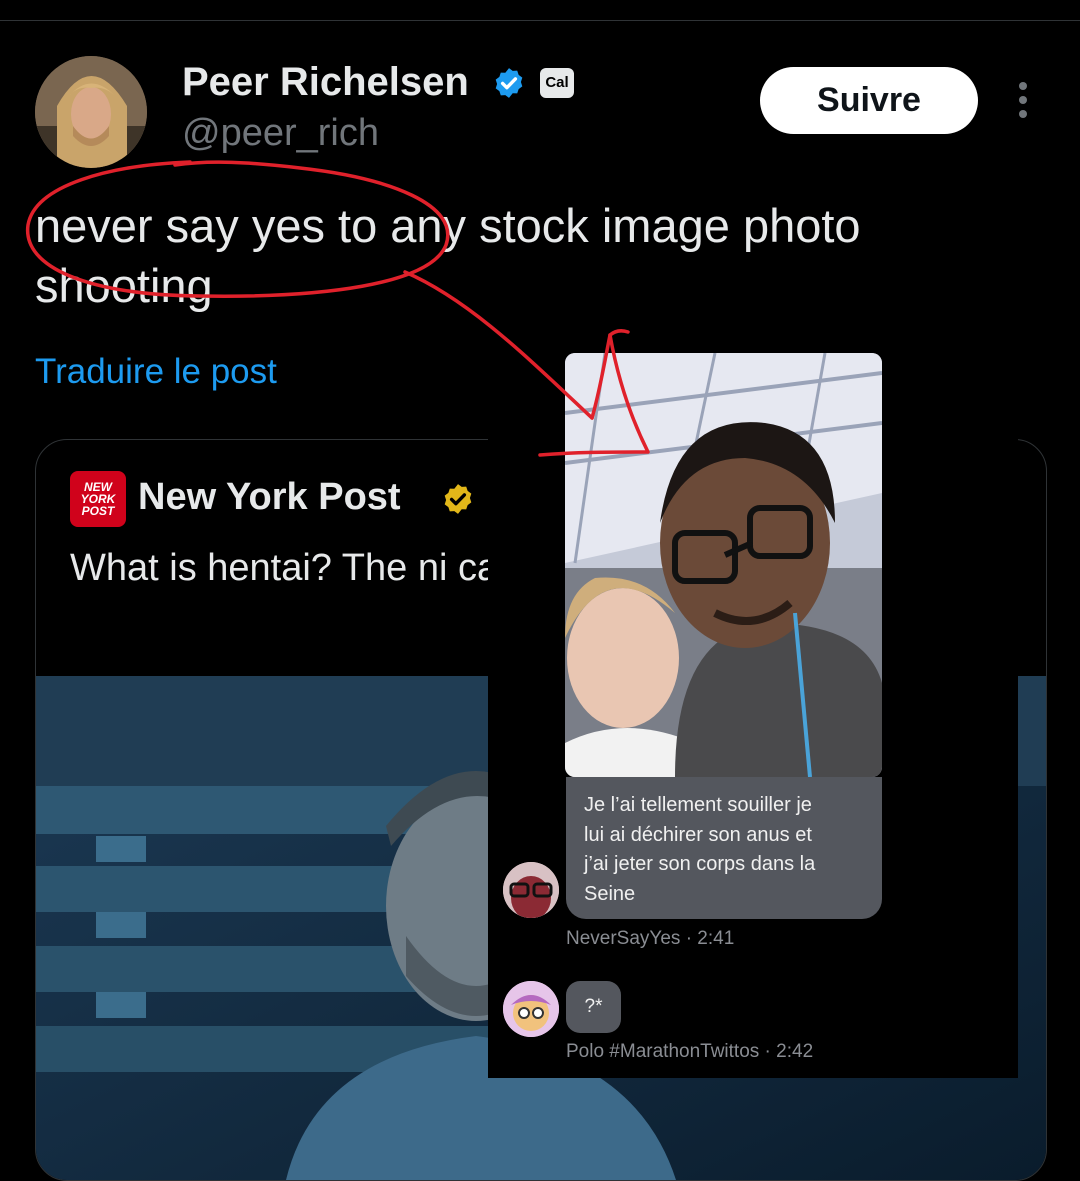 This screenshot has width=1080, height=1181. I want to click on quoted-author-name: New York Post, so click(269, 497).